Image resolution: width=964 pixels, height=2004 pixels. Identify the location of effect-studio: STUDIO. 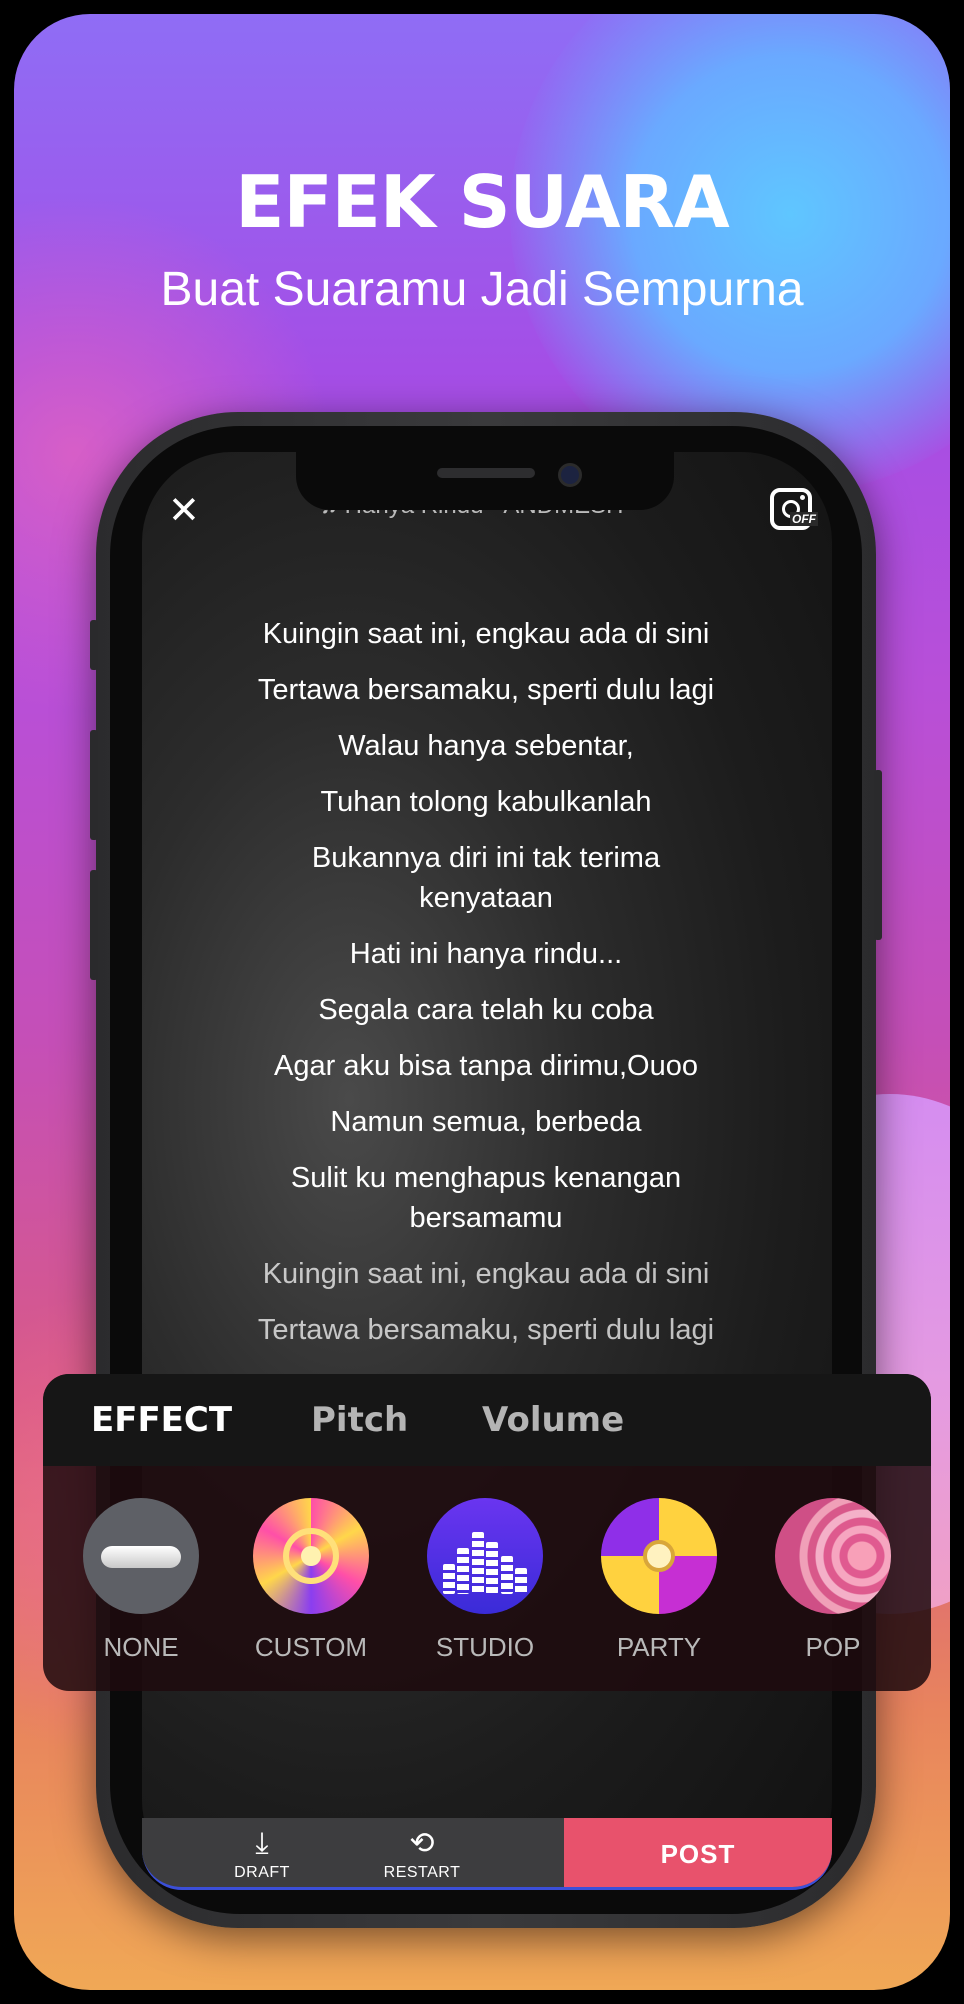
(485, 1580).